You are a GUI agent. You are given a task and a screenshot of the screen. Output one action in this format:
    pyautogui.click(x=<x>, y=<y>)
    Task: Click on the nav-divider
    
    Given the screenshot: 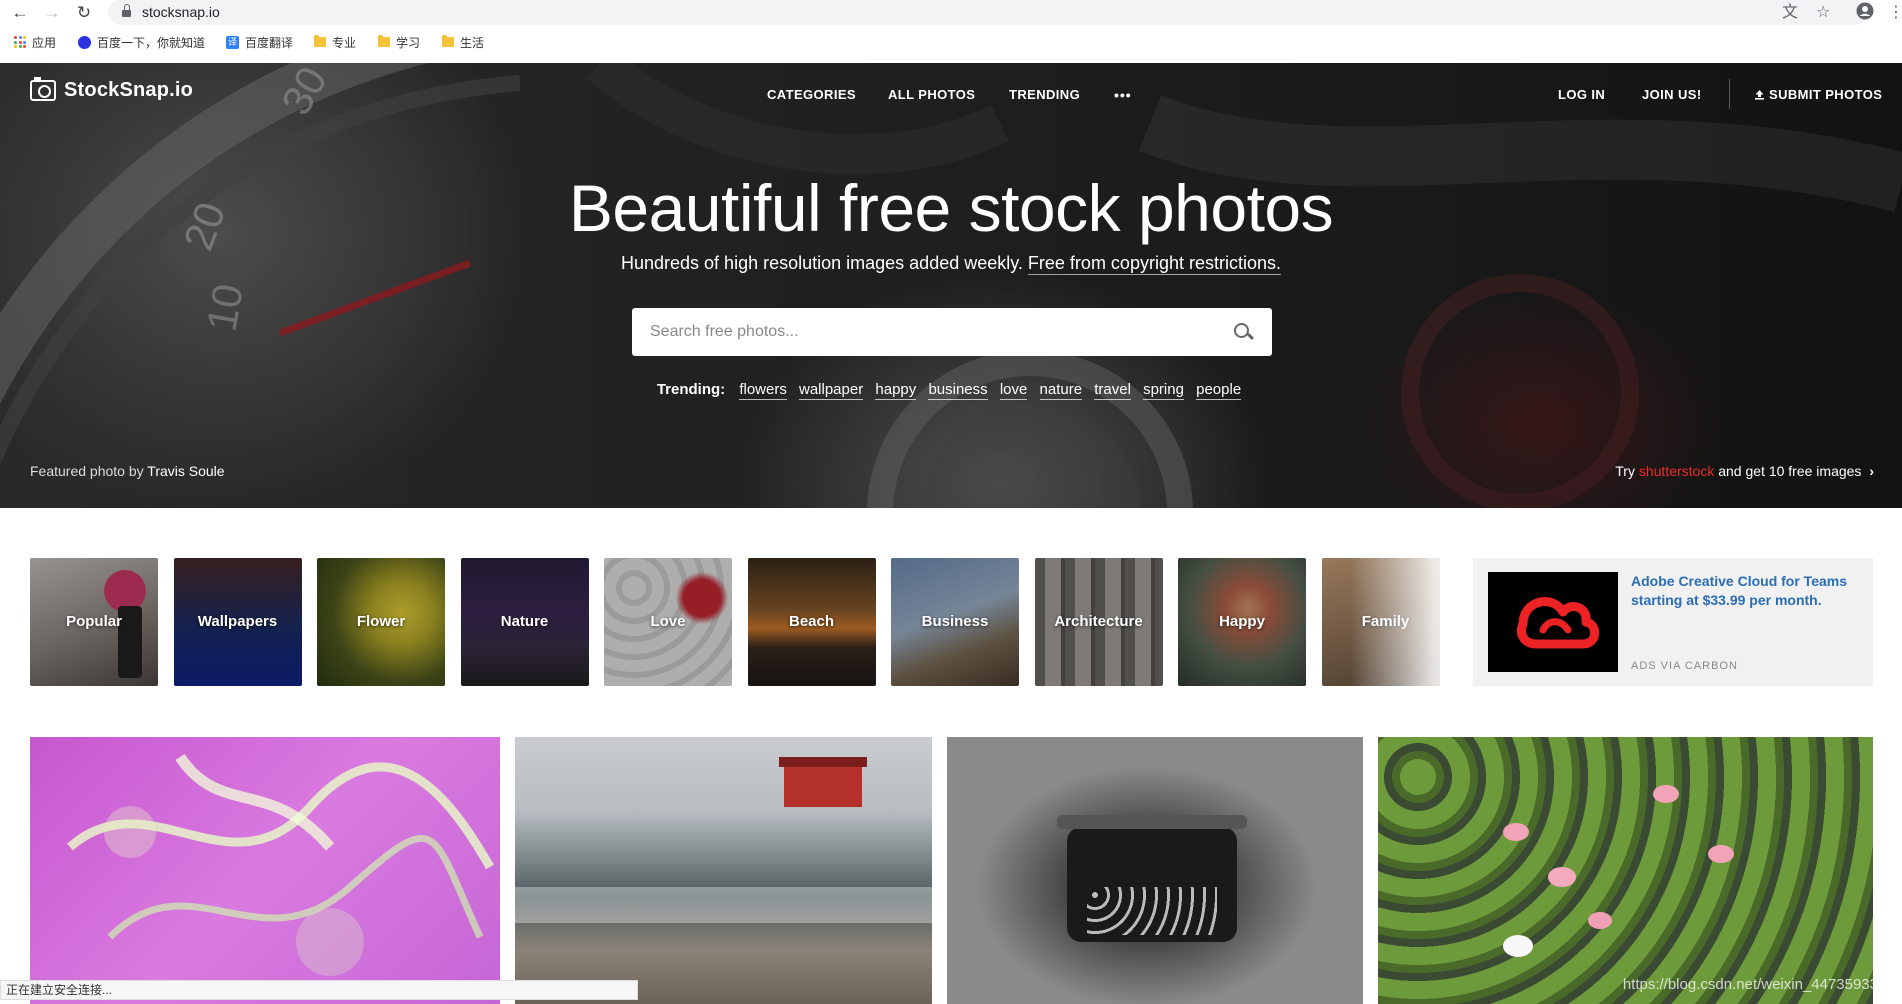 What is the action you would take?
    pyautogui.click(x=1729, y=94)
    